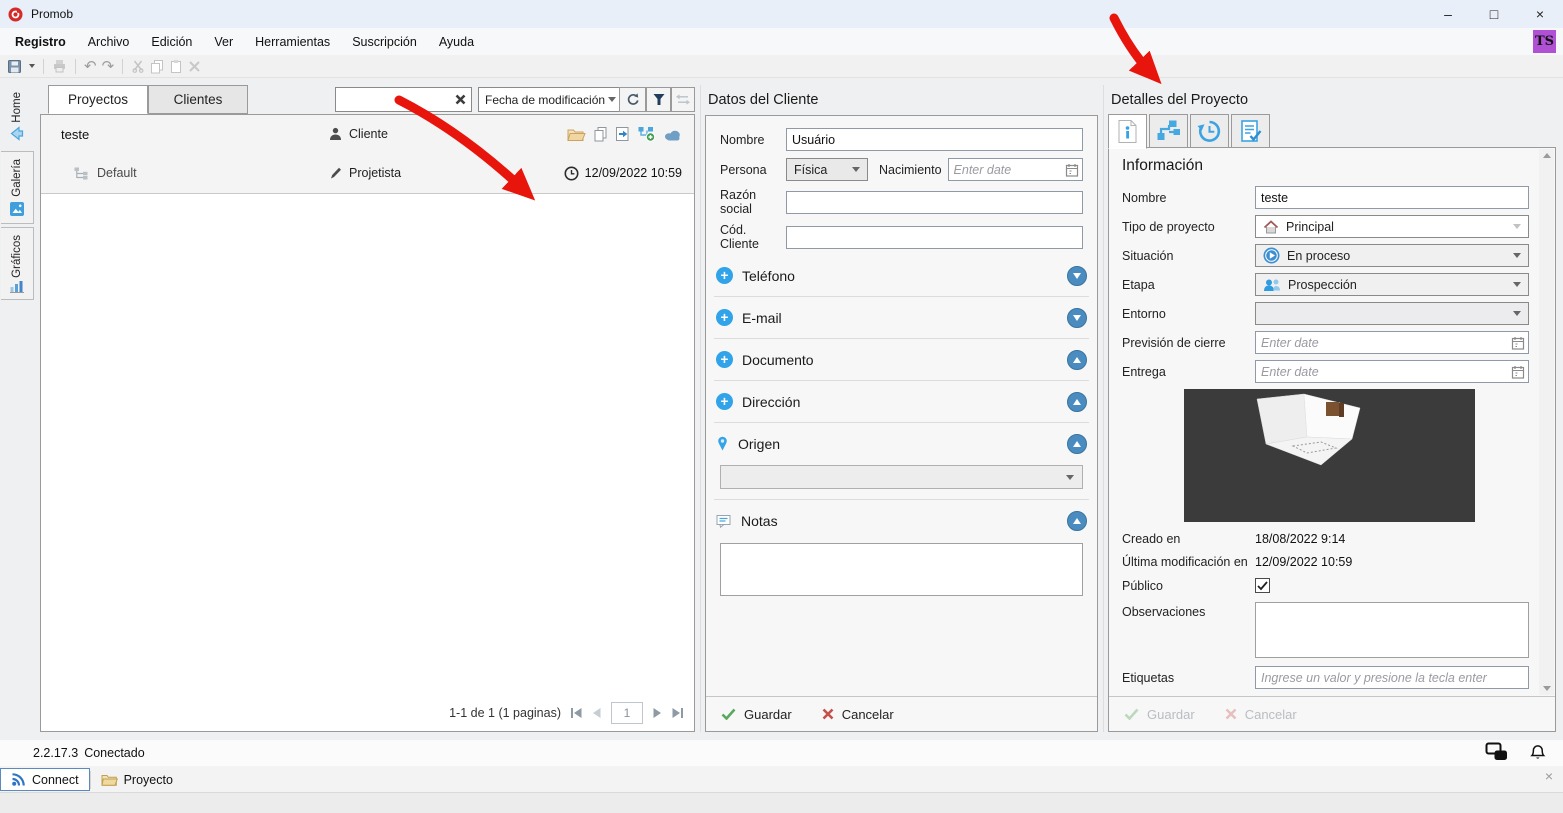 The width and height of the screenshot is (1563, 813). I want to click on save-icon, so click(14, 66).